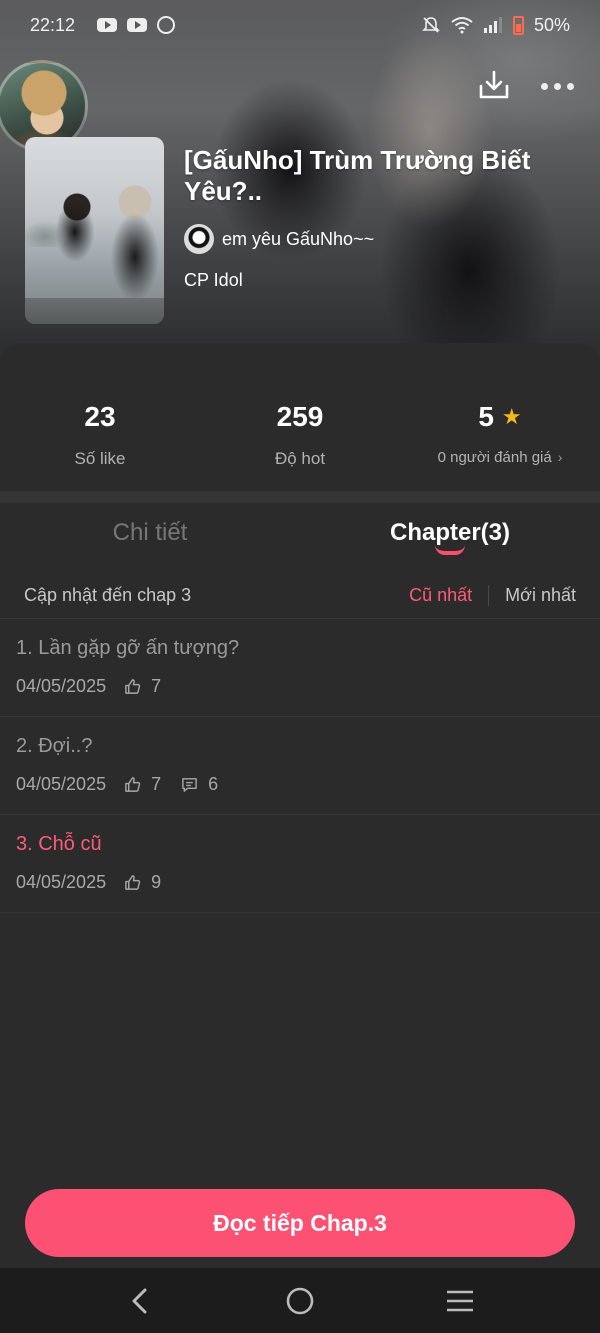  What do you see at coordinates (300, 596) in the screenshot?
I see `chapter-list-header: Cập nhật đến chap 3 Cũ nhất Mới nhất` at bounding box center [300, 596].